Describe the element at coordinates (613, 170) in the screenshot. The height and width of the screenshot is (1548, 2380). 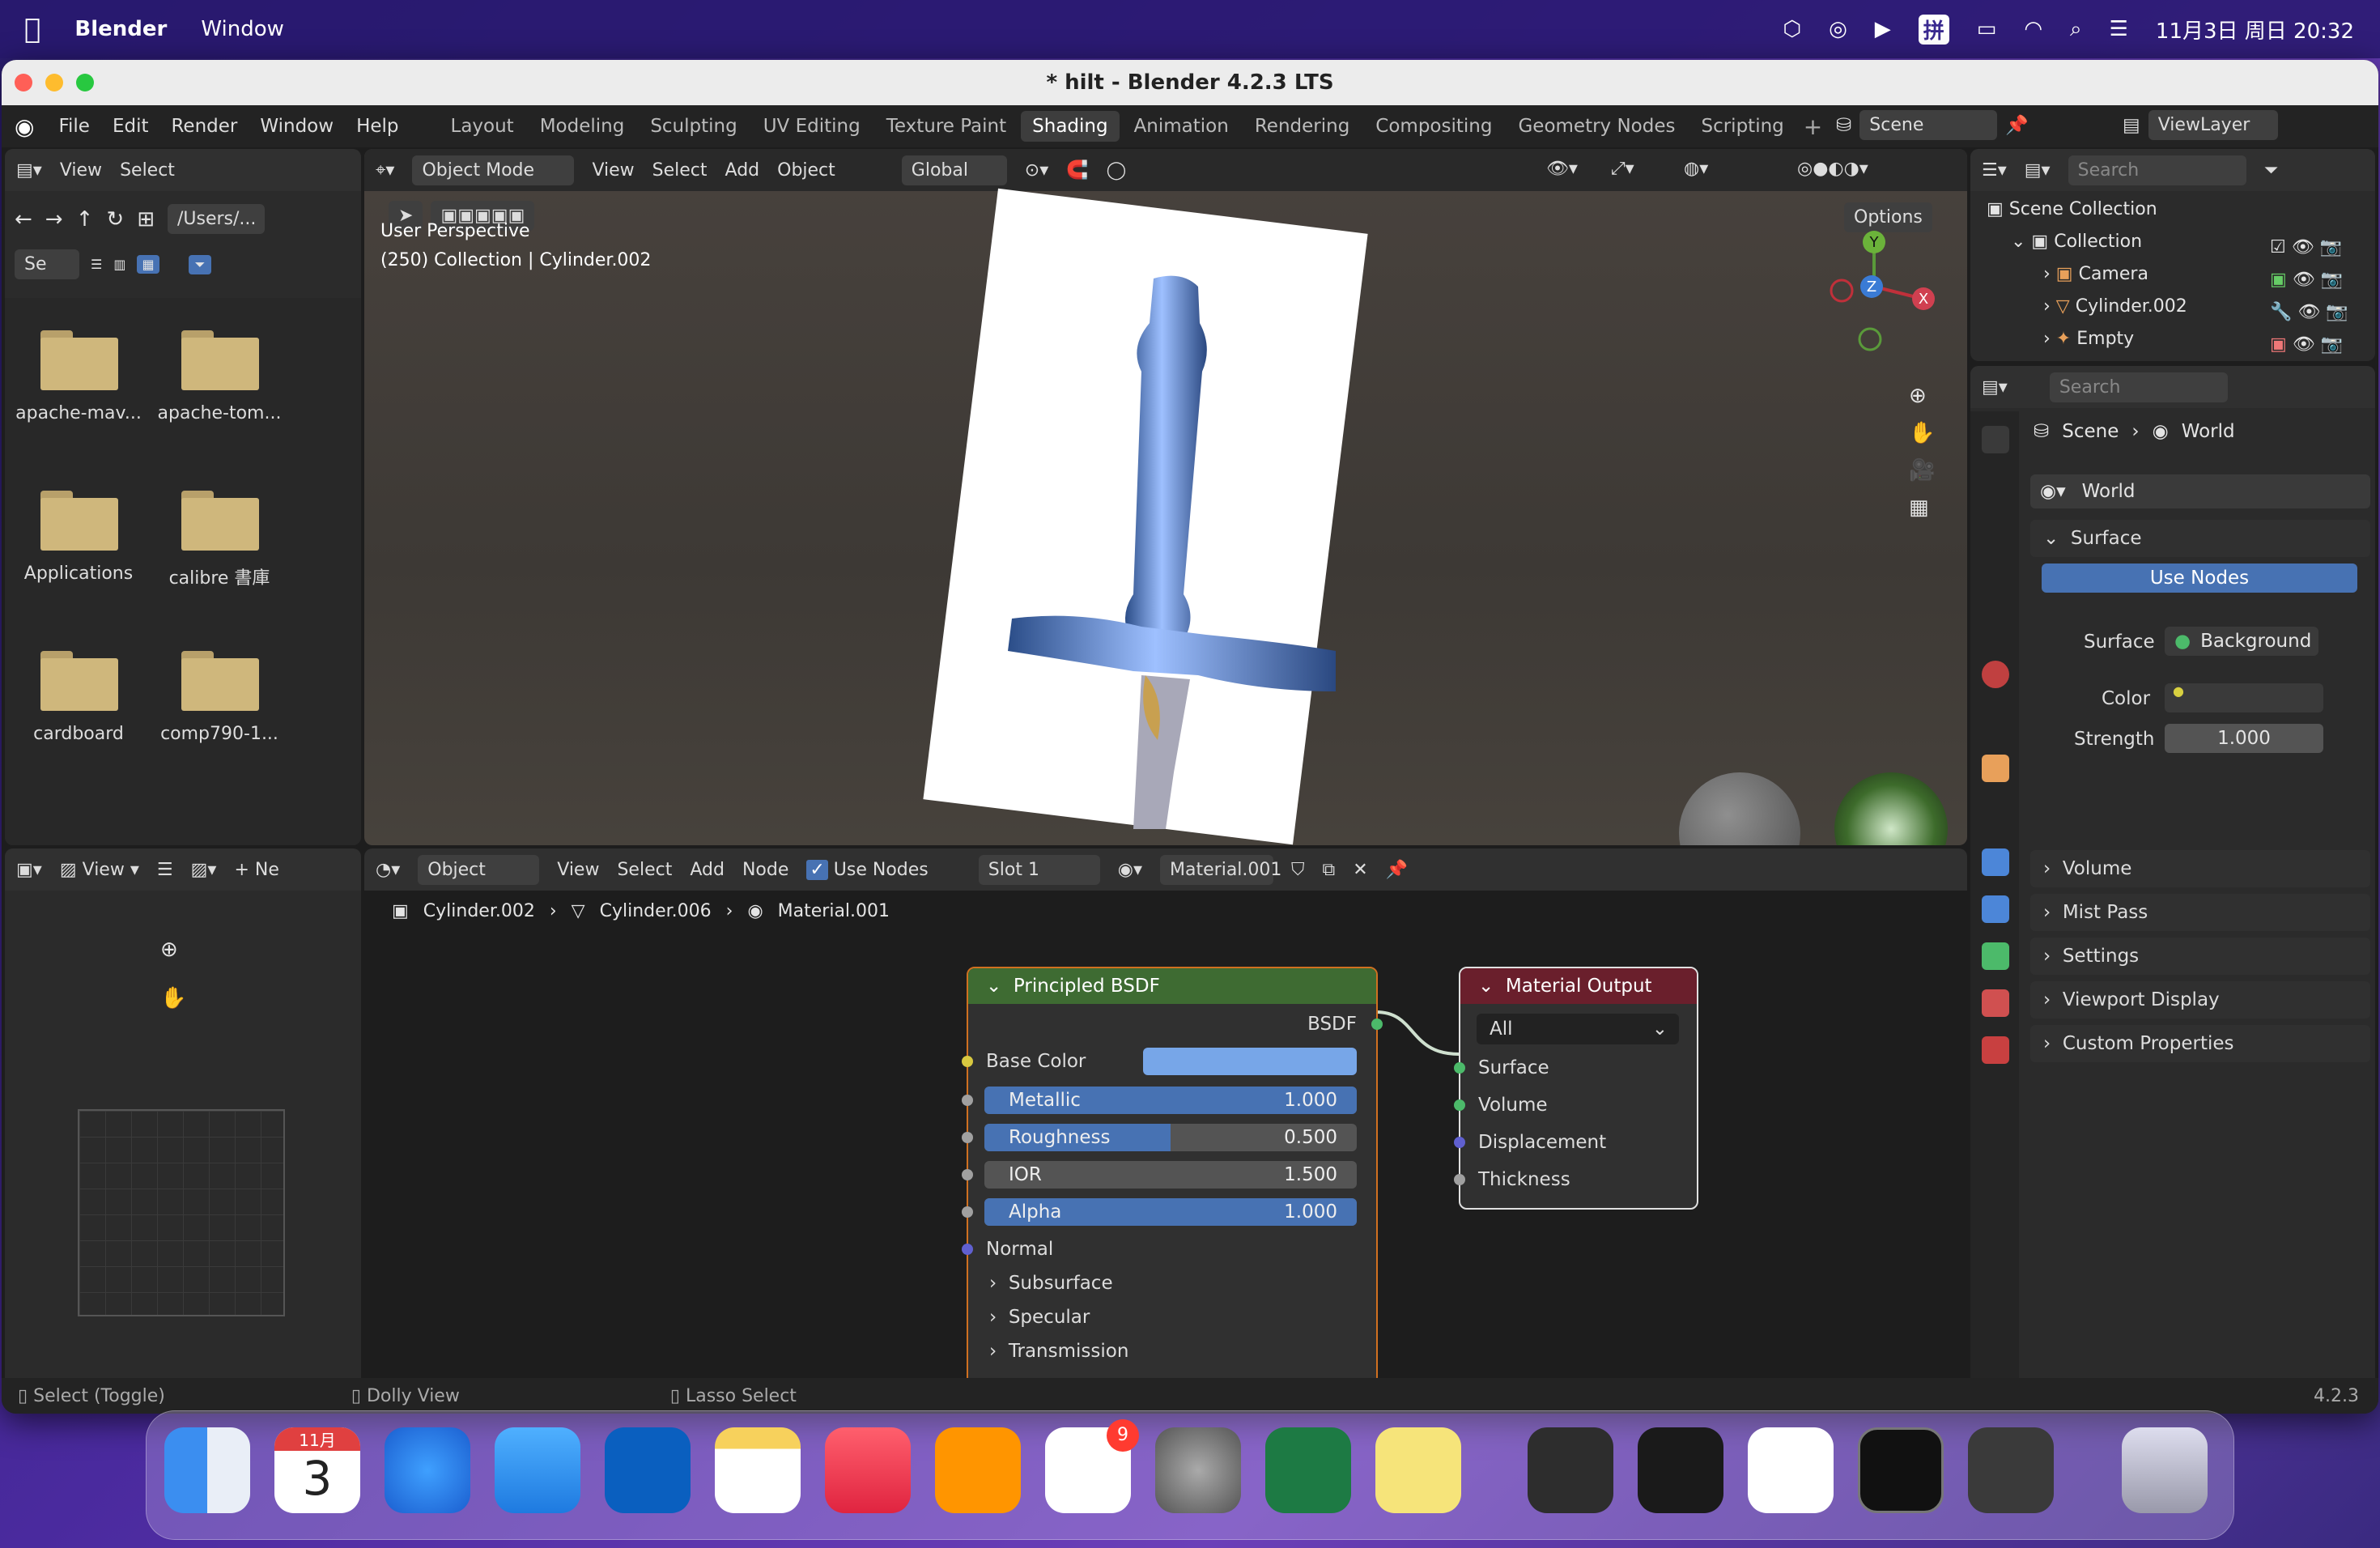
I see `viewport-menu-view: View` at that location.